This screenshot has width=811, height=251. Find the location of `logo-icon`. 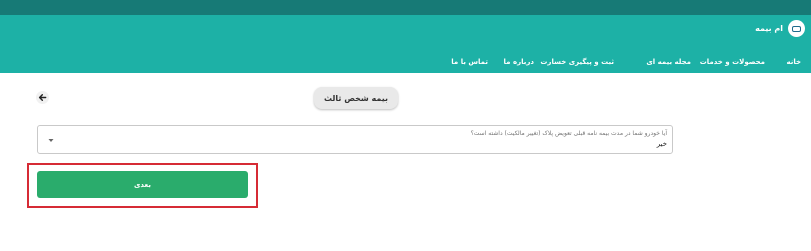

logo-icon is located at coordinates (796, 28).